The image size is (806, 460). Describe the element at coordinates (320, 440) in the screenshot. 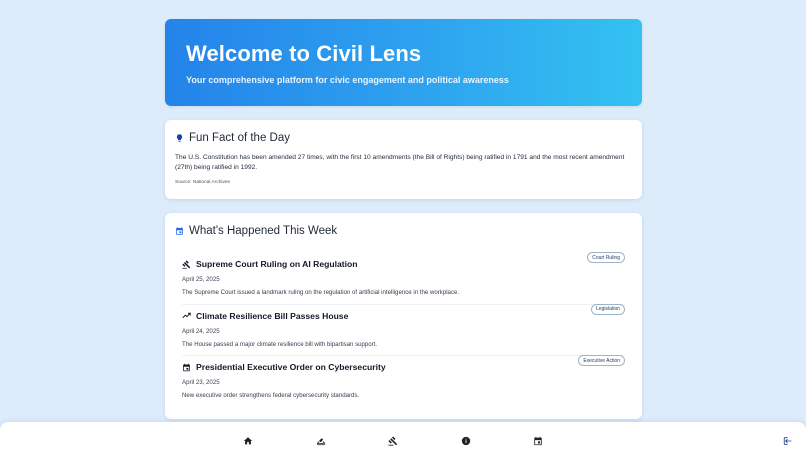

I see `vote-icon` at that location.